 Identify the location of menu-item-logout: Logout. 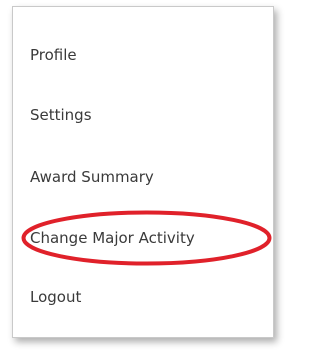
(55, 297).